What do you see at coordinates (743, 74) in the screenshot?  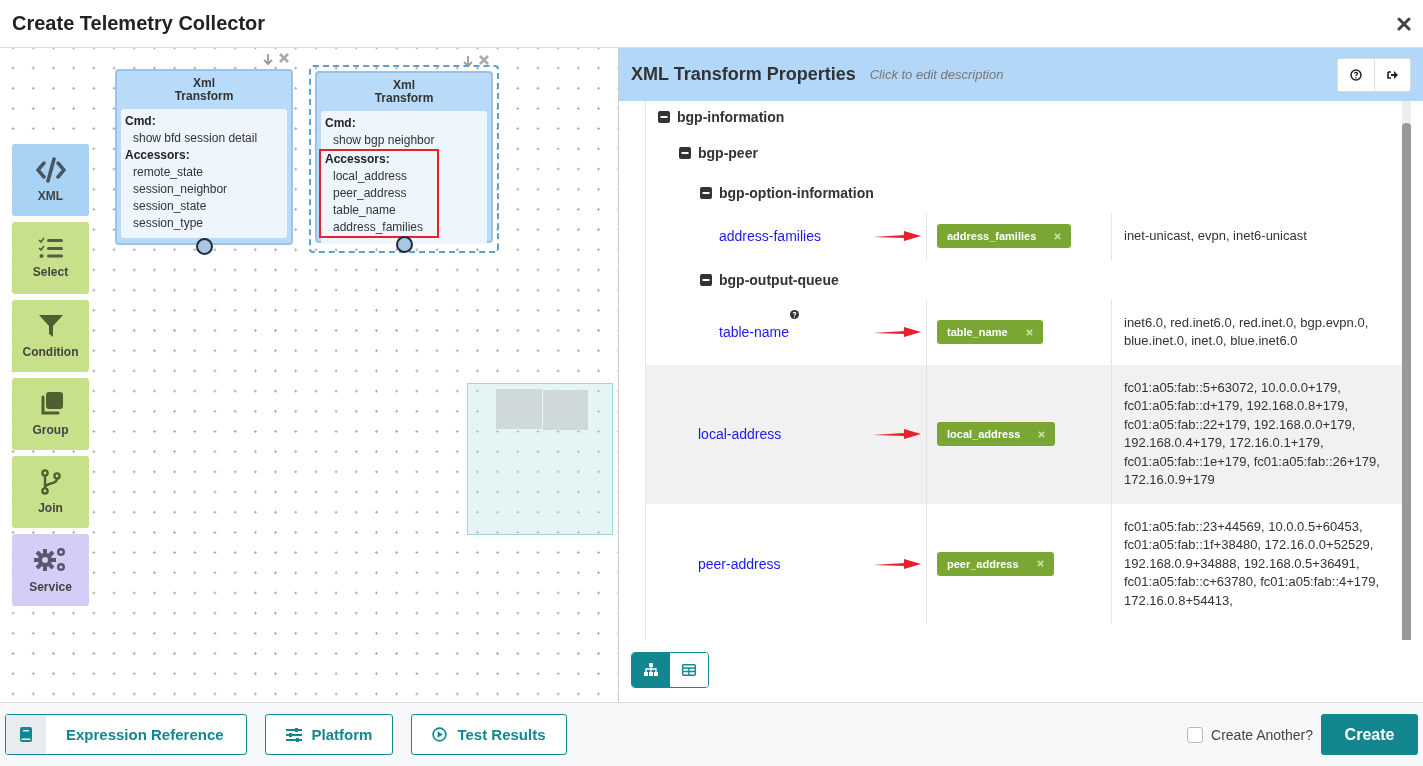 I see `panel-title: XML Transform Properties` at bounding box center [743, 74].